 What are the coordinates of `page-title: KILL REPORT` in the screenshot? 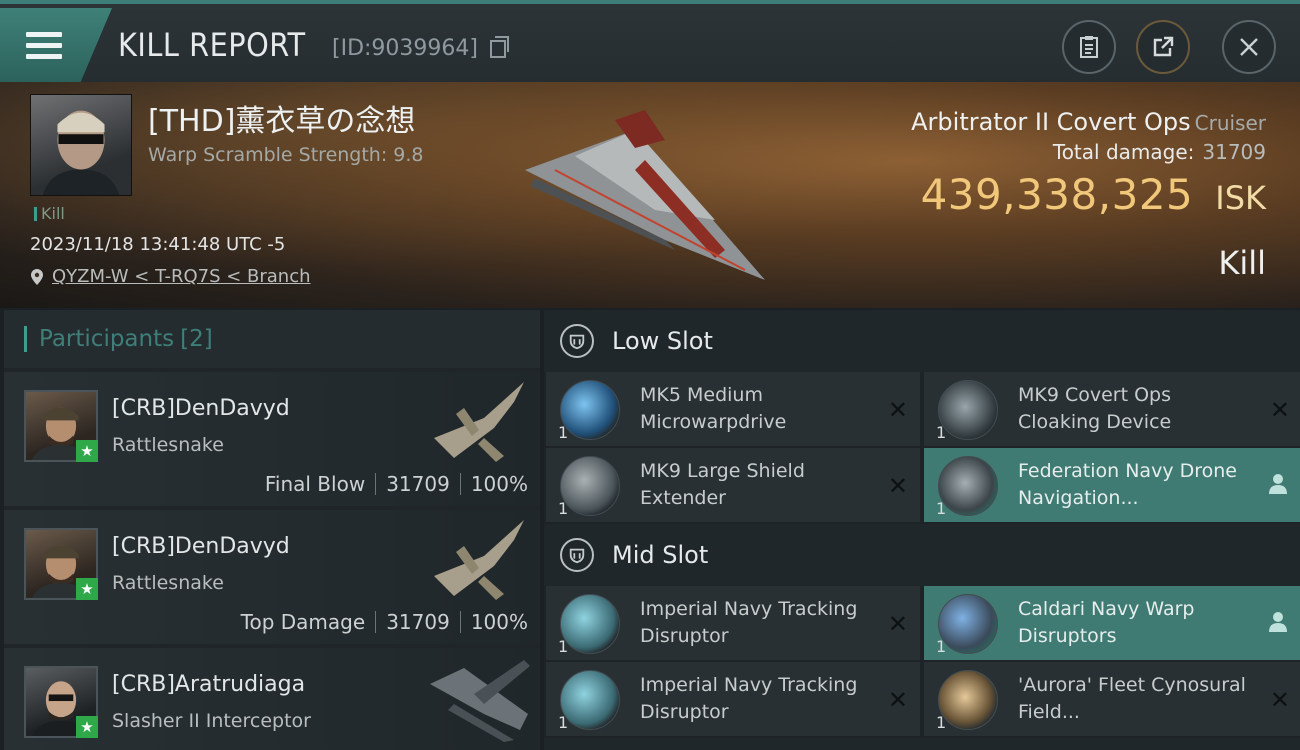 It's located at (212, 45).